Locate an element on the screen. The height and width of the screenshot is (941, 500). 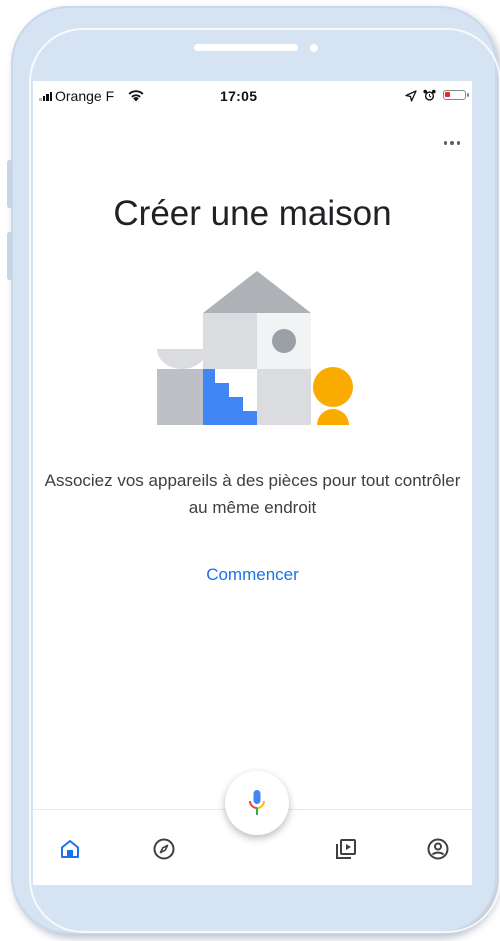
media-library-icon is located at coordinates (346, 849).